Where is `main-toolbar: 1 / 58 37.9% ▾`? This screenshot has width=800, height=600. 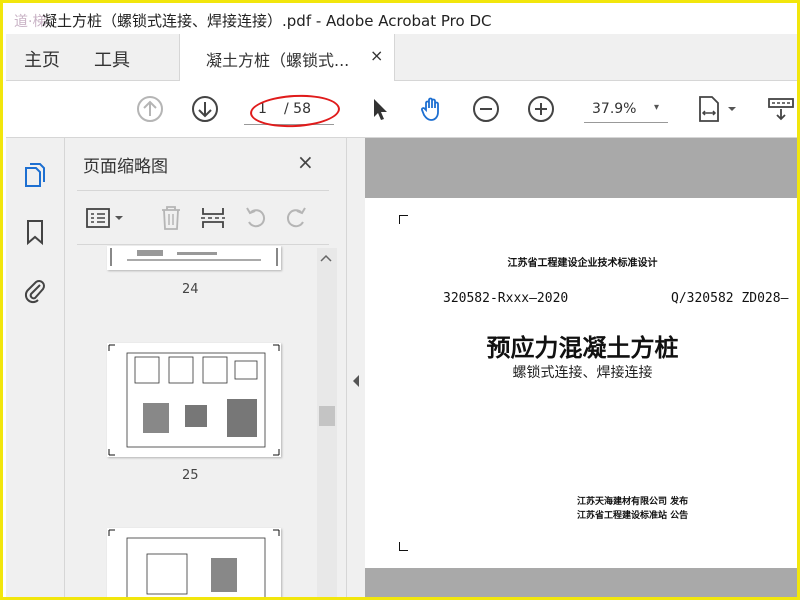
main-toolbar: 1 / 58 37.9% ▾ is located at coordinates (402, 109).